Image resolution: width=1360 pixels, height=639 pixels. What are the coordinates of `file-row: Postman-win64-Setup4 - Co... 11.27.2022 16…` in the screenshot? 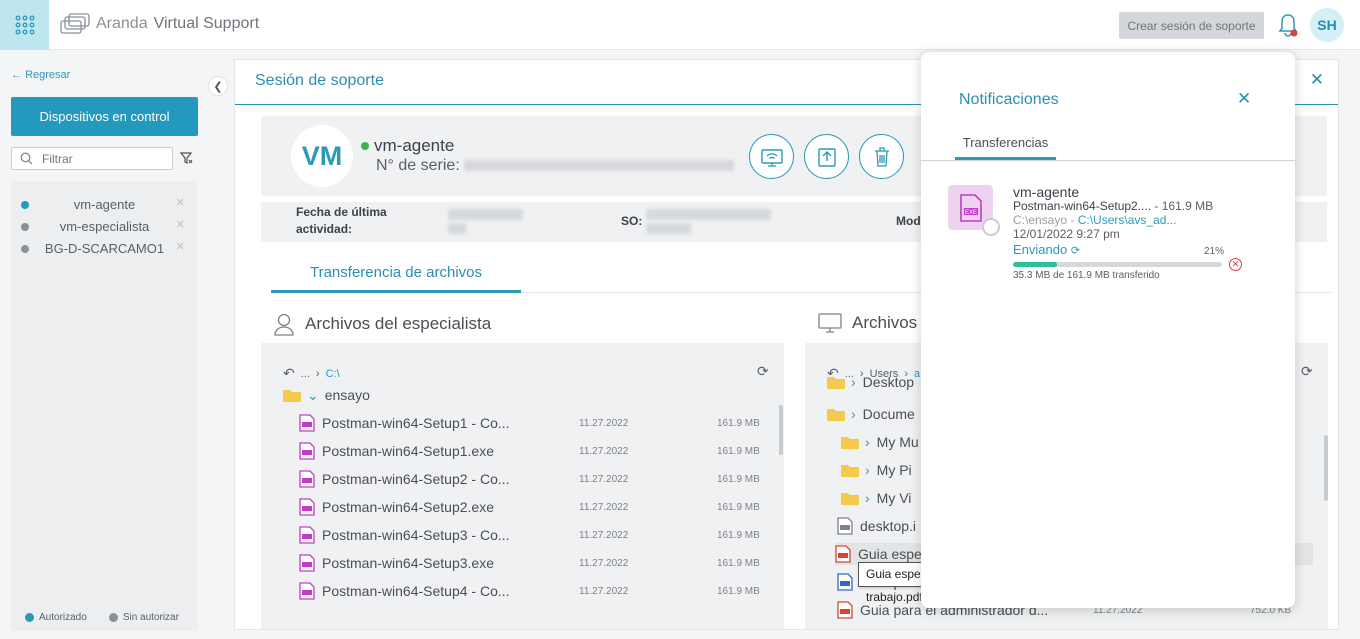 It's located at (529, 591).